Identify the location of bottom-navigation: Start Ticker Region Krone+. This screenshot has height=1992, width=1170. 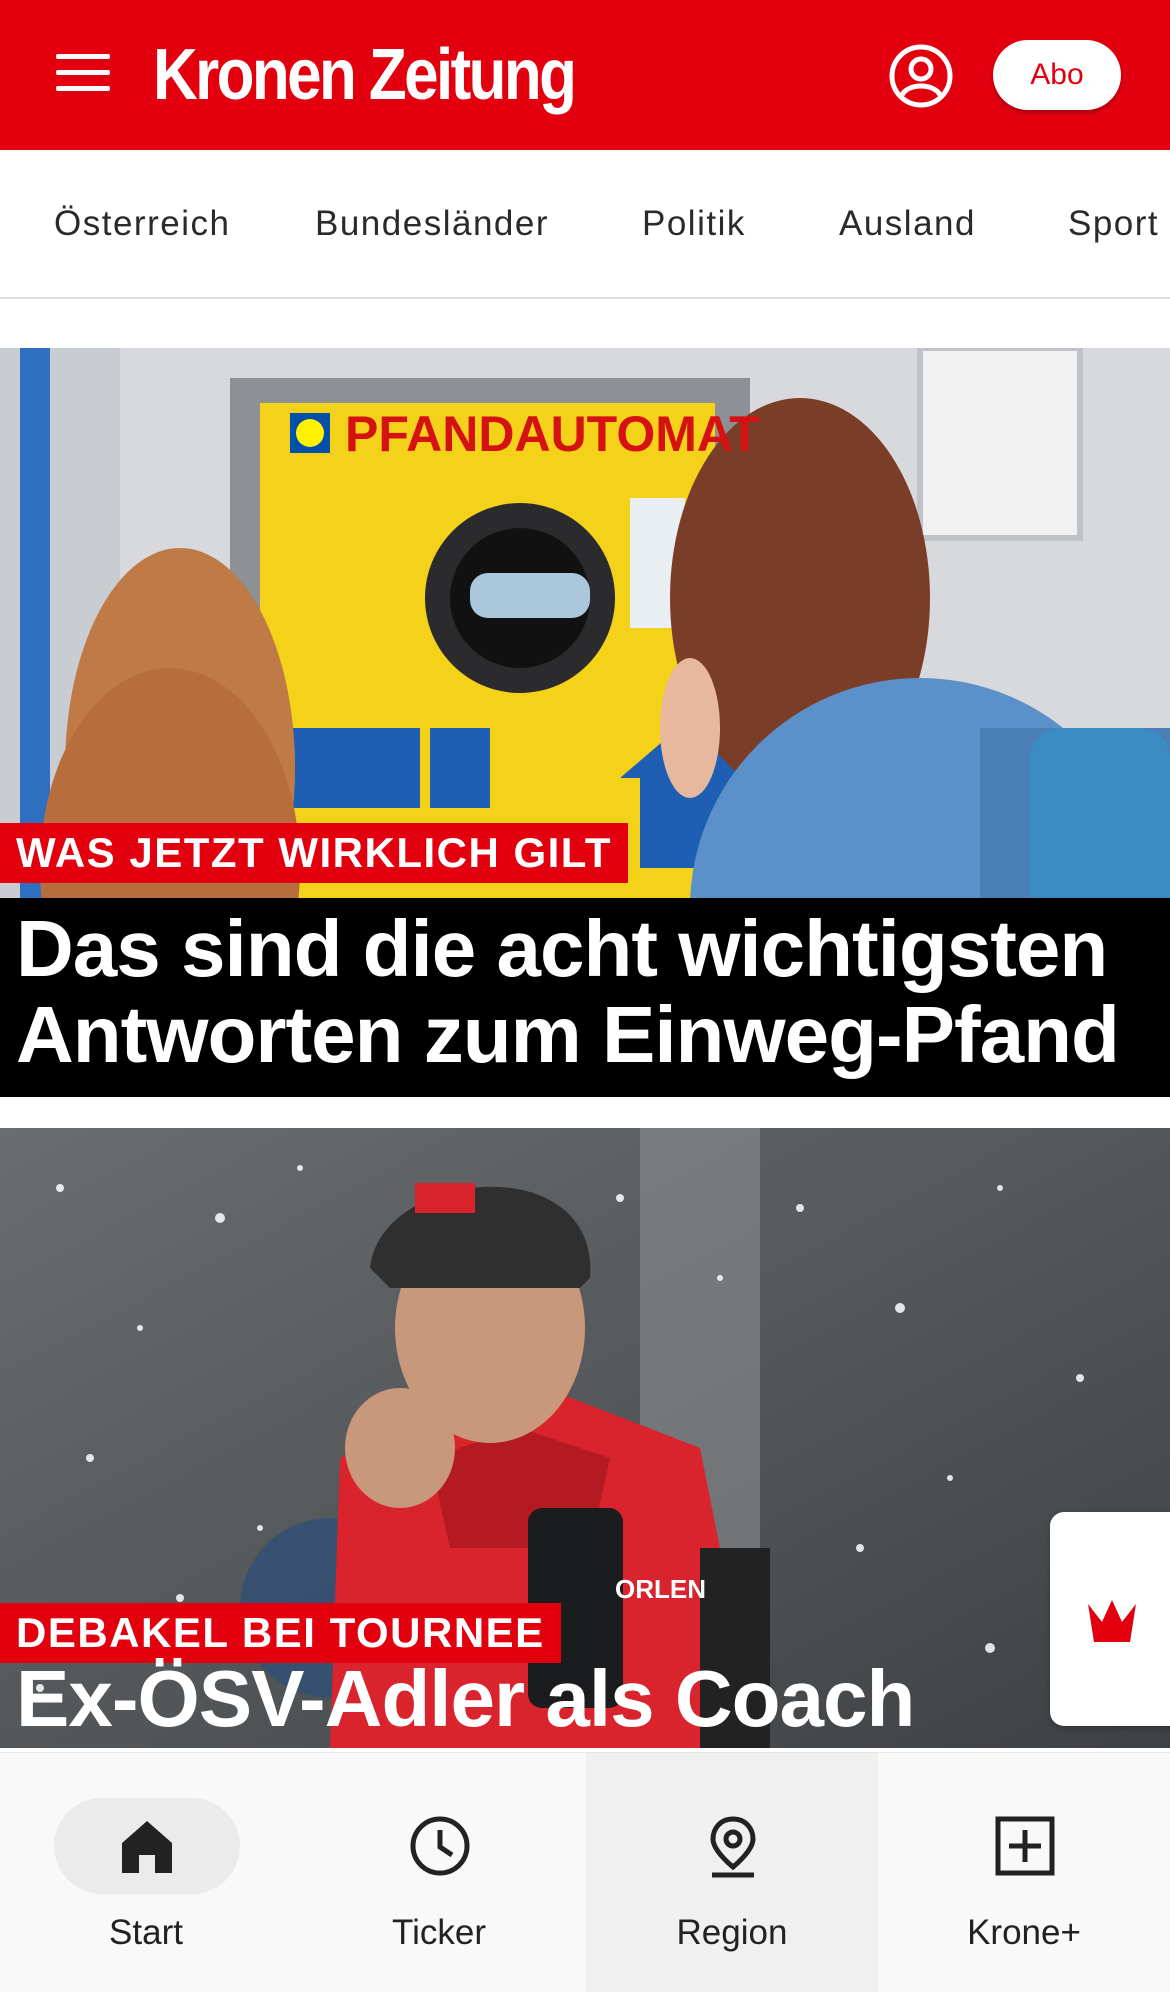
(585, 1872).